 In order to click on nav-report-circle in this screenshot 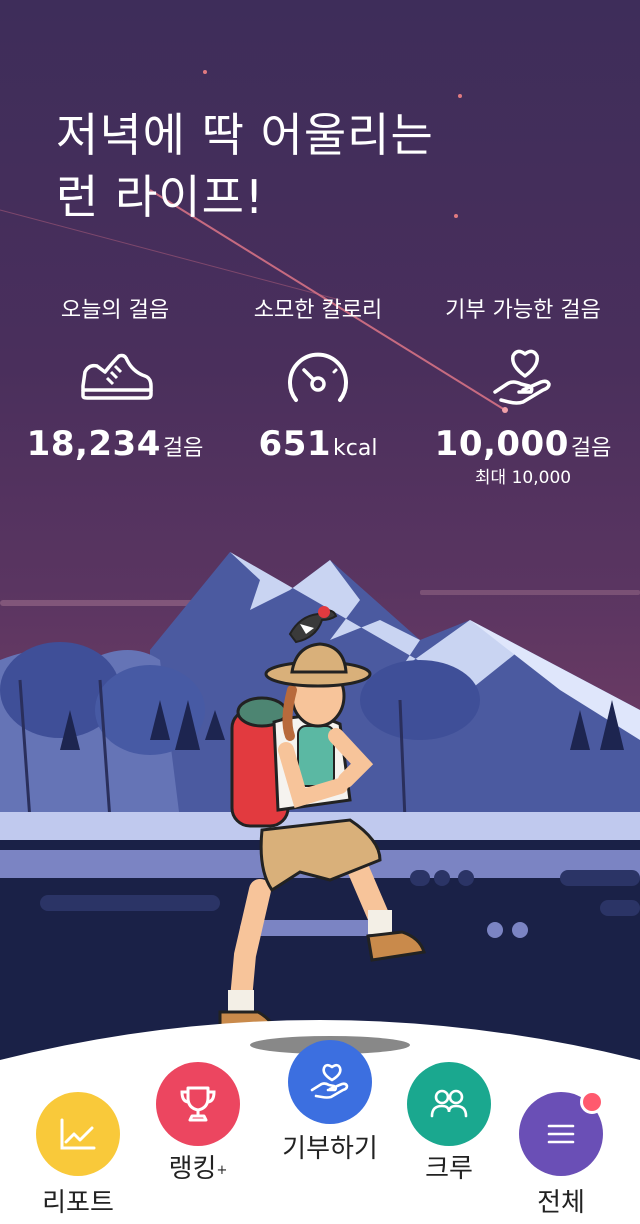, I will do `click(78, 1134)`.